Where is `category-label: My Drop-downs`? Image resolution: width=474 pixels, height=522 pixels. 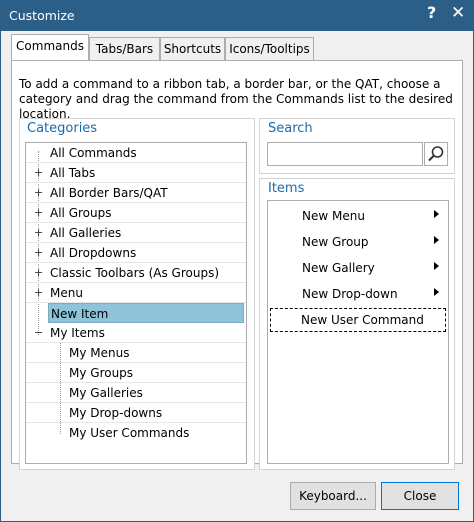
category-label: My Drop-downs is located at coordinates (116, 413).